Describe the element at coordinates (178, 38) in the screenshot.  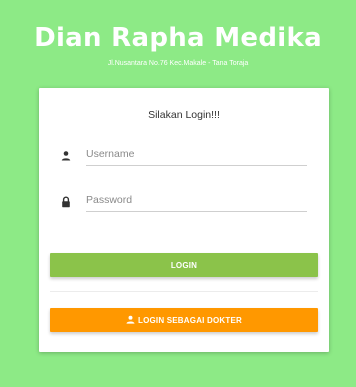
I see `brand-title: Dian Rapha Medika` at that location.